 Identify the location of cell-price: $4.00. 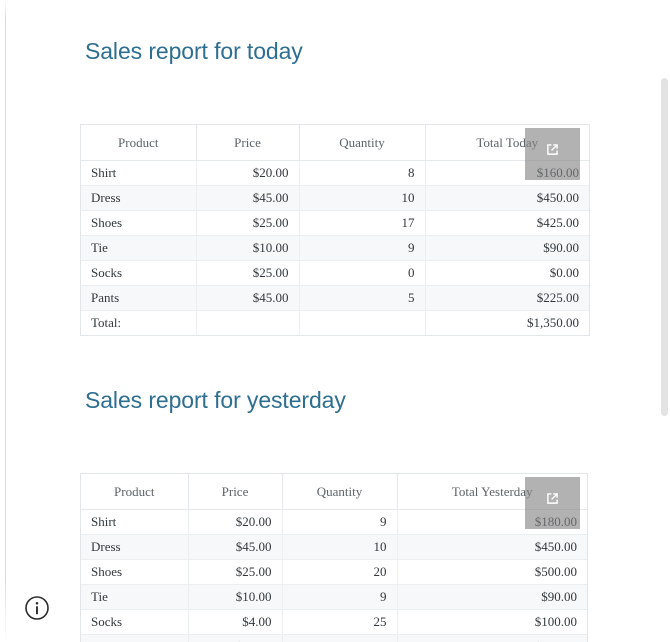
(235, 622).